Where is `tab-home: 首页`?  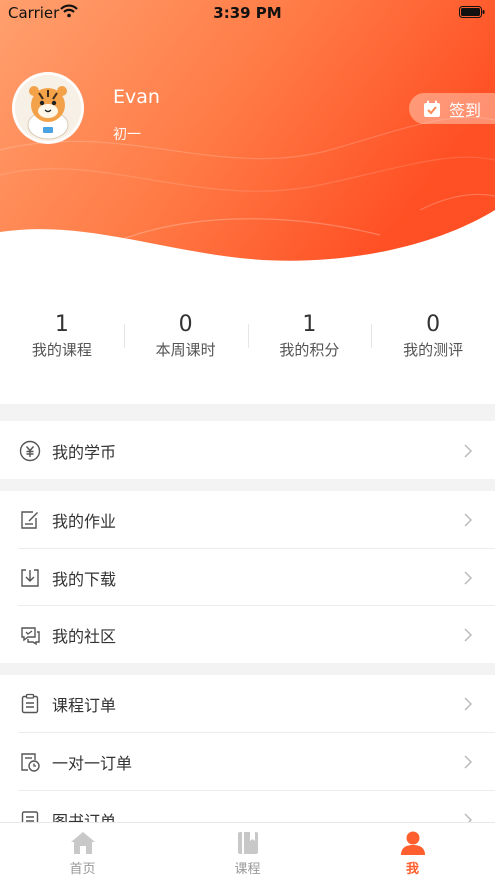 tab-home: 首页 is located at coordinates (82, 852).